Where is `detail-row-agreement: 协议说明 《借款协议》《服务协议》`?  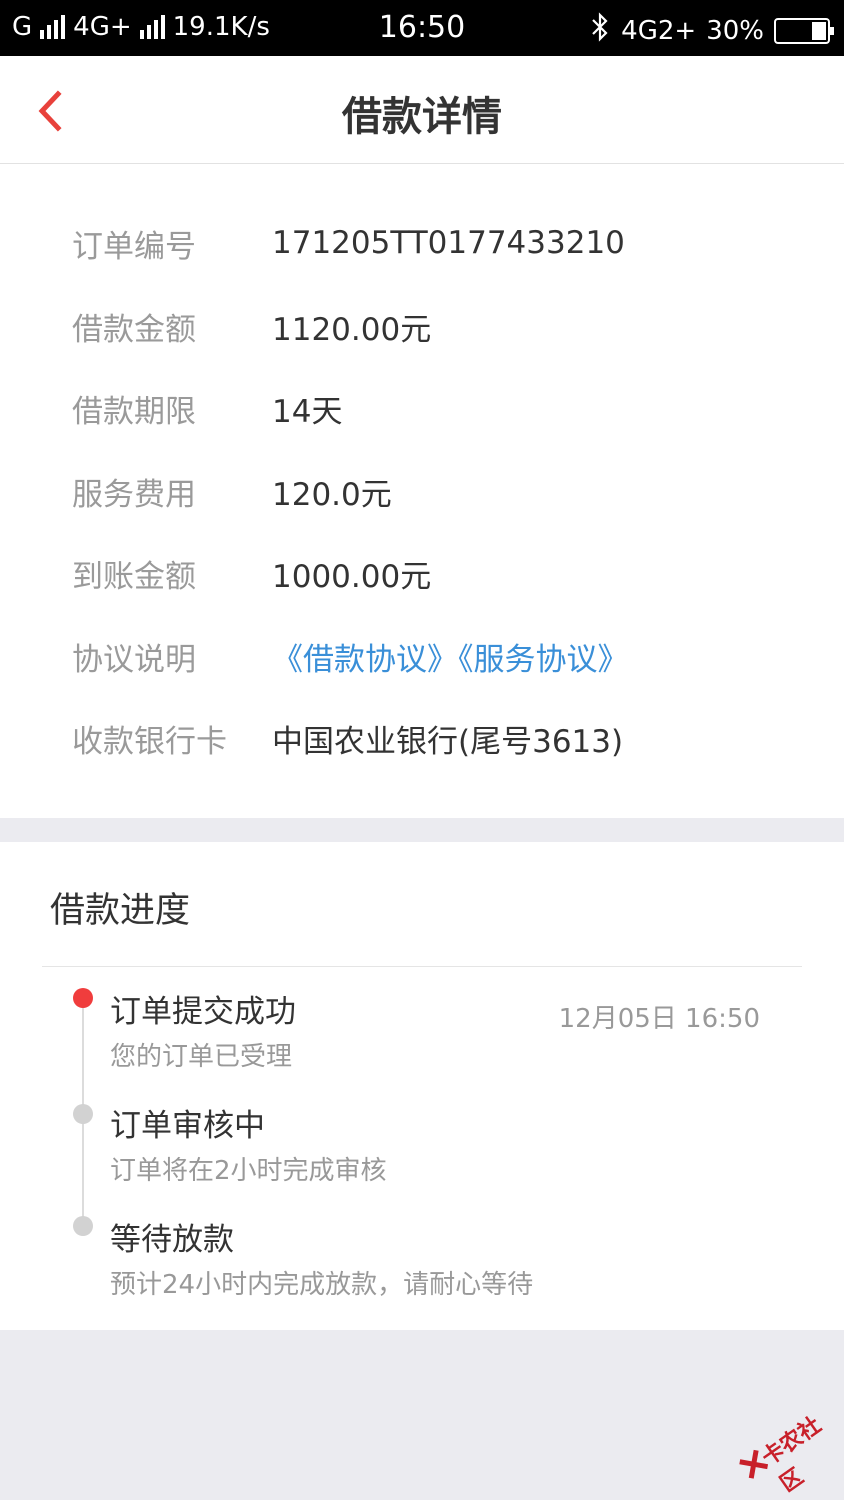
detail-row-agreement: 协议说明 《借款协议》《服务协议》 is located at coordinates (350, 656).